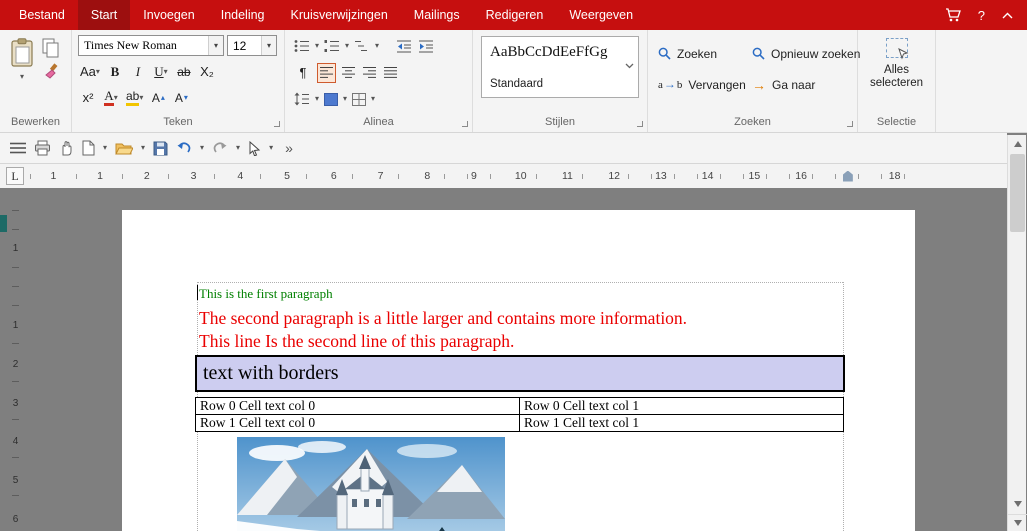 The image size is (1027, 531). Describe the element at coordinates (705, 54) in the screenshot. I see `find-button: Zoeken` at that location.